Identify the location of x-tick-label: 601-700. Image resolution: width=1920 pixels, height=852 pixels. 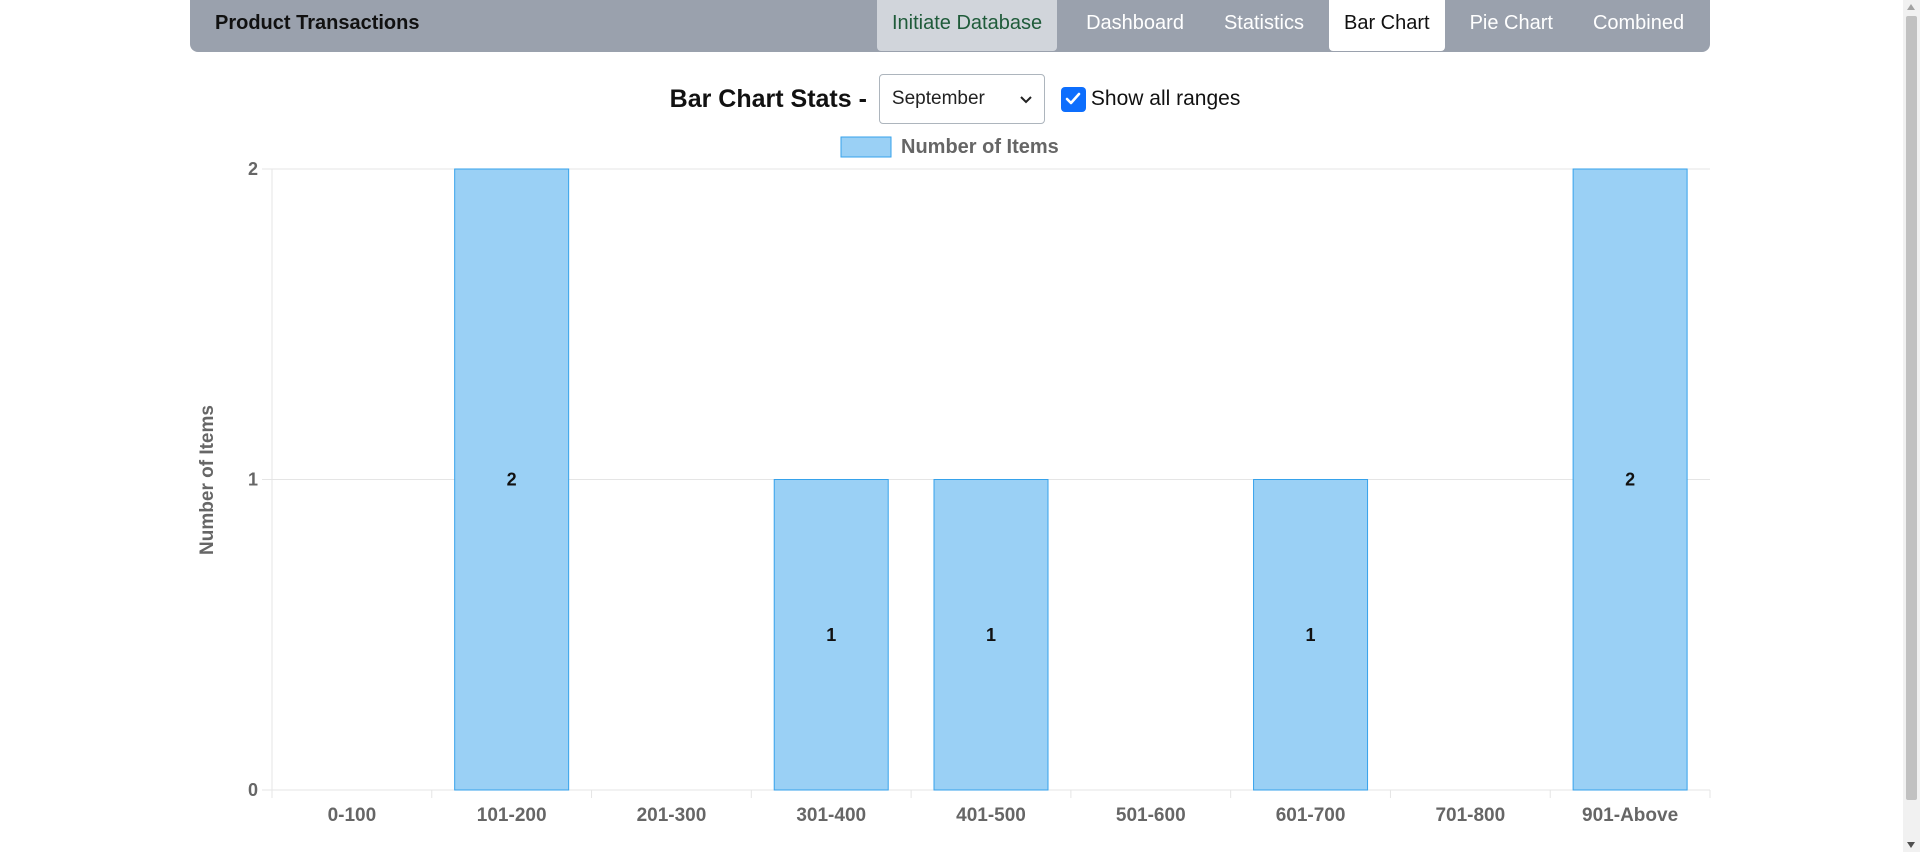
(1311, 815).